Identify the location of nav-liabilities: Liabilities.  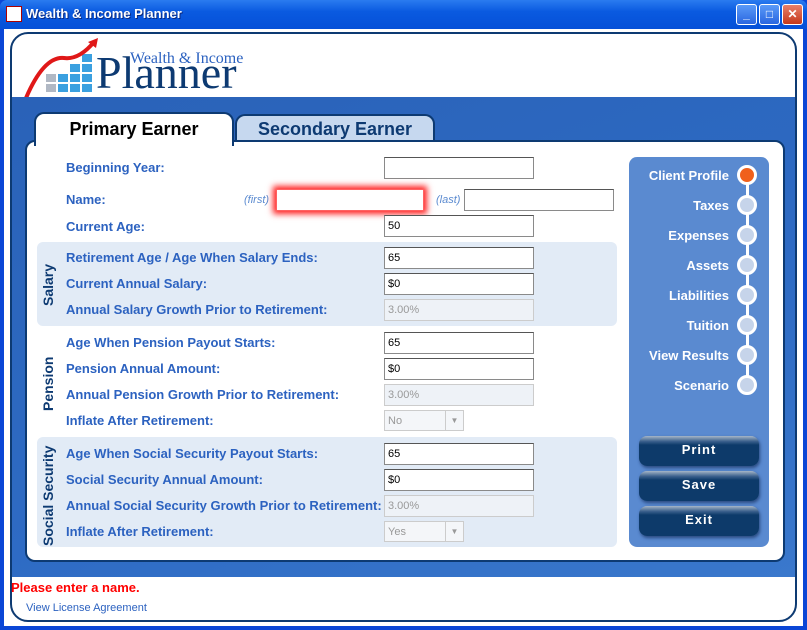
(699, 295).